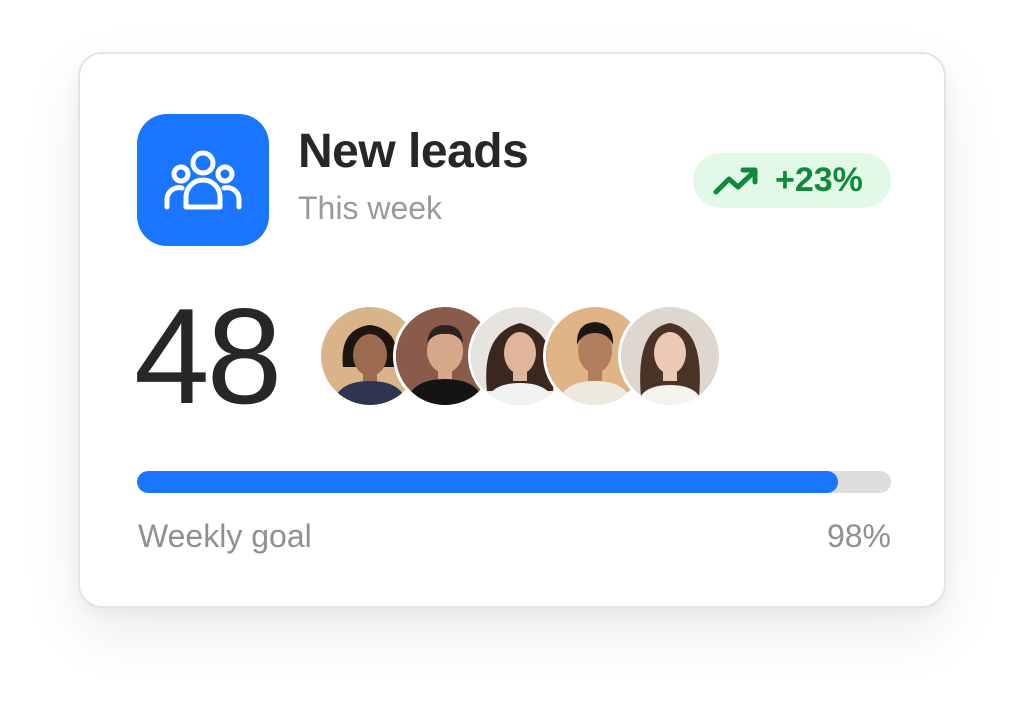  Describe the element at coordinates (858, 536) in the screenshot. I see `weekly-goal-value: 98%` at that location.